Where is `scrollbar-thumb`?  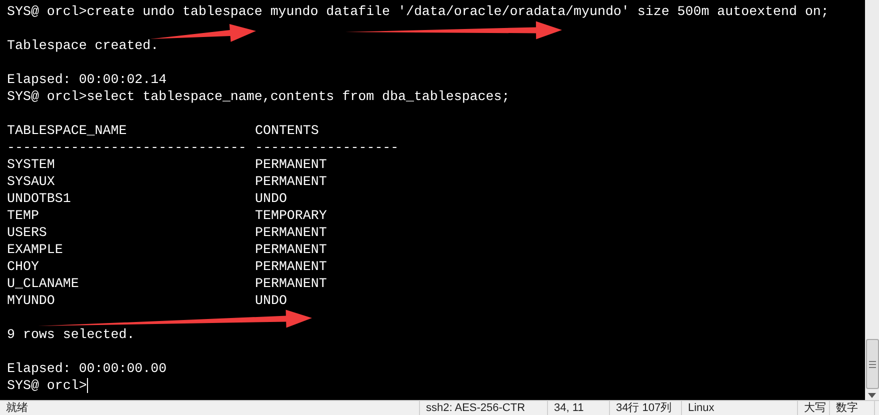 scrollbar-thumb is located at coordinates (872, 364).